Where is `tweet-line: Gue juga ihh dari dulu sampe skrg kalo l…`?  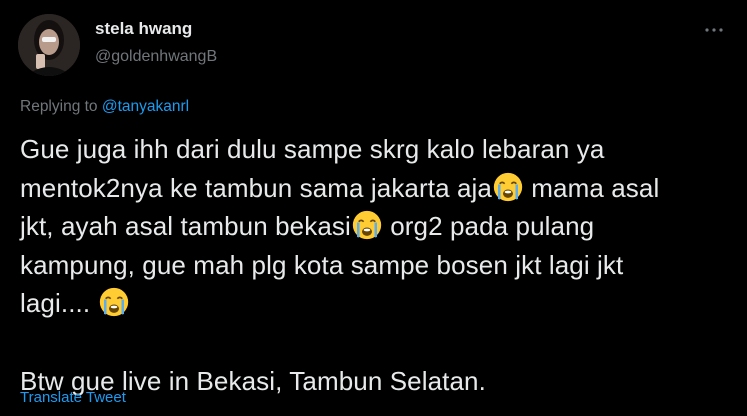 tweet-line: Gue juga ihh dari dulu sampe skrg kalo l… is located at coordinates (312, 149).